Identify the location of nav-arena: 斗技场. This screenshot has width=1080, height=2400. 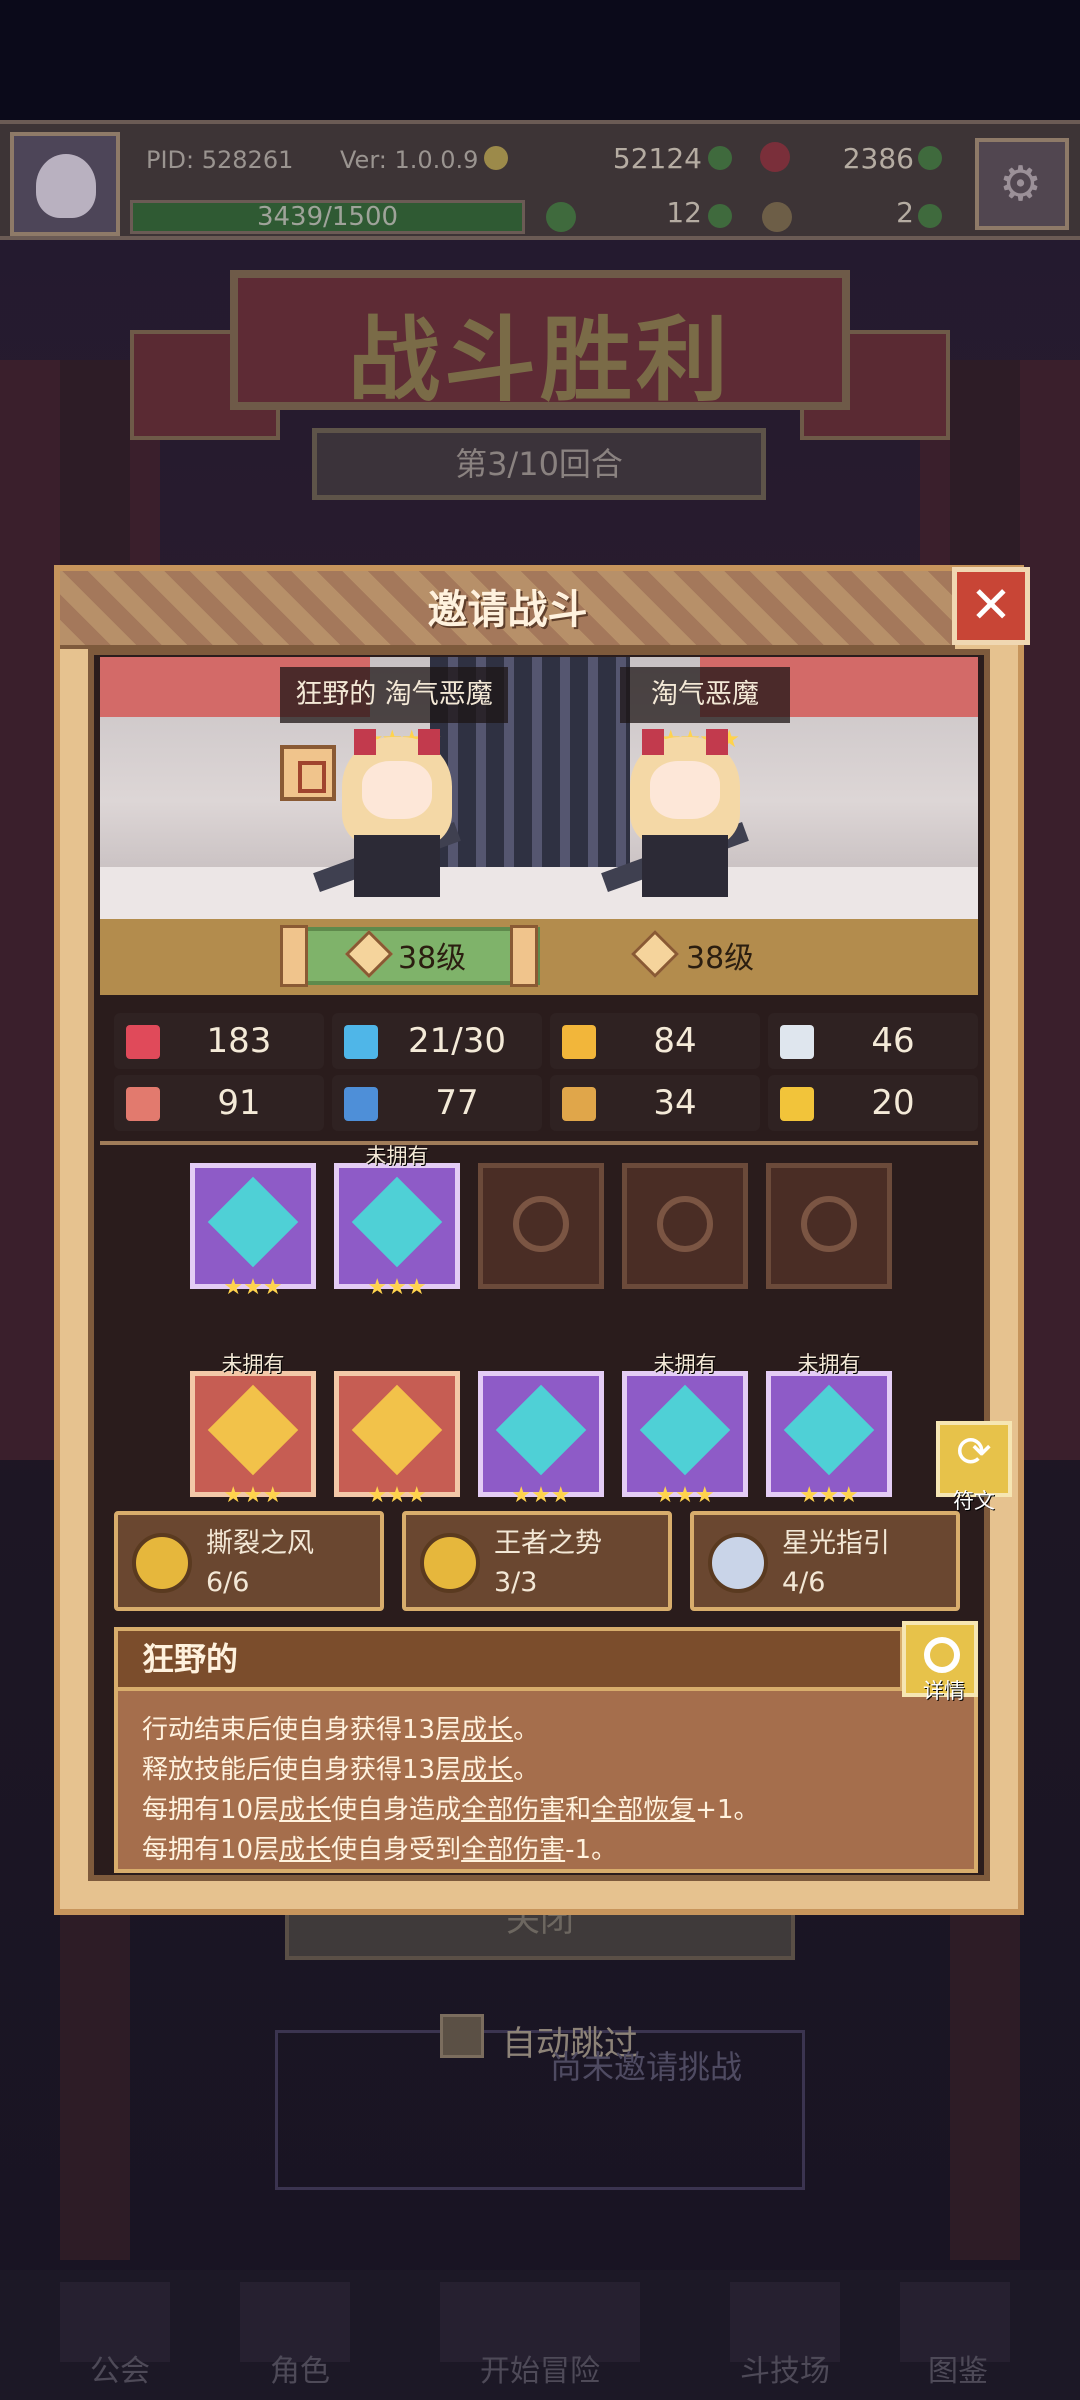
(785, 2368).